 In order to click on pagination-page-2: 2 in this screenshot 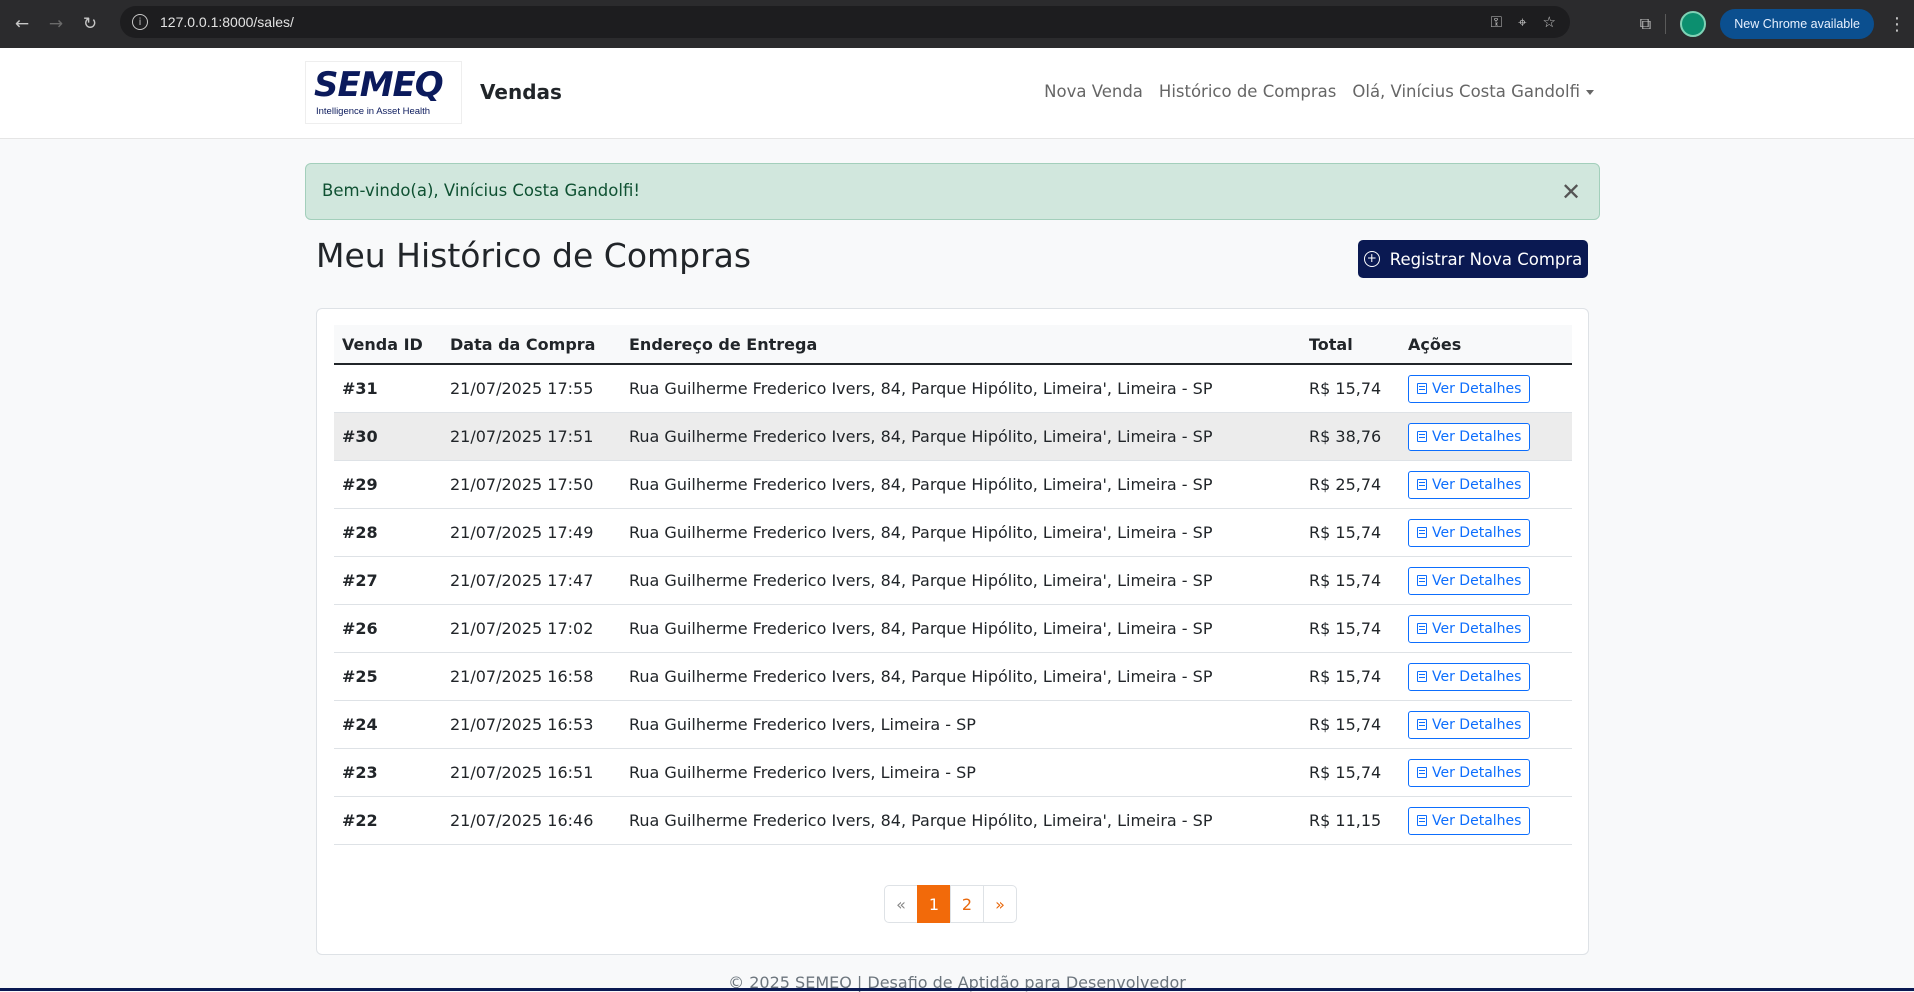, I will do `click(967, 904)`.